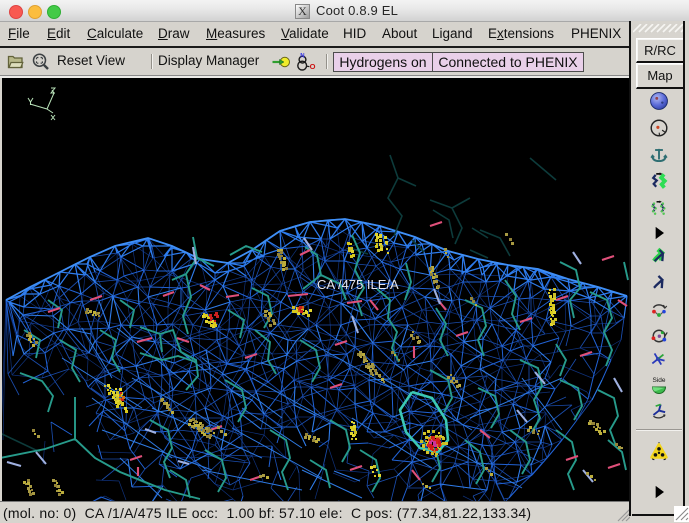 The width and height of the screenshot is (689, 523). I want to click on svg-text: CA /475 ILE/A, so click(358, 284).